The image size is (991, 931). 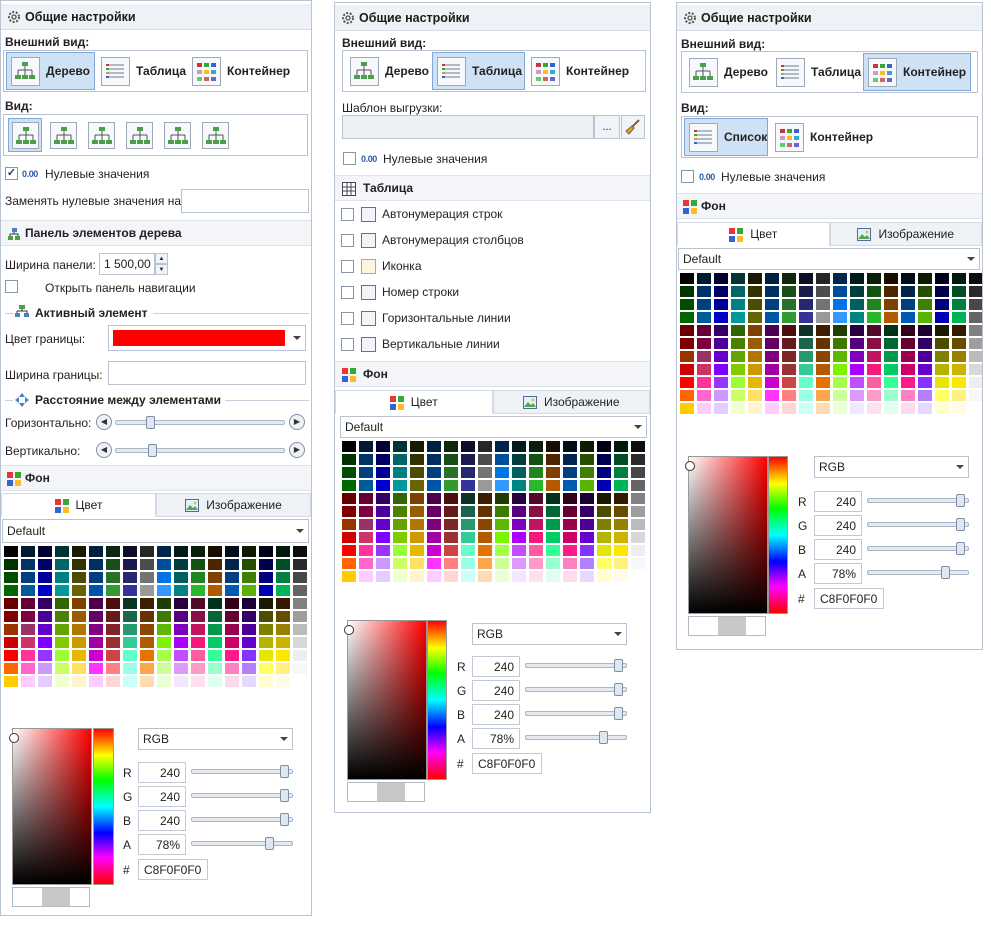 What do you see at coordinates (141, 71) in the screenshot?
I see `appearance-table-button: Таблица` at bounding box center [141, 71].